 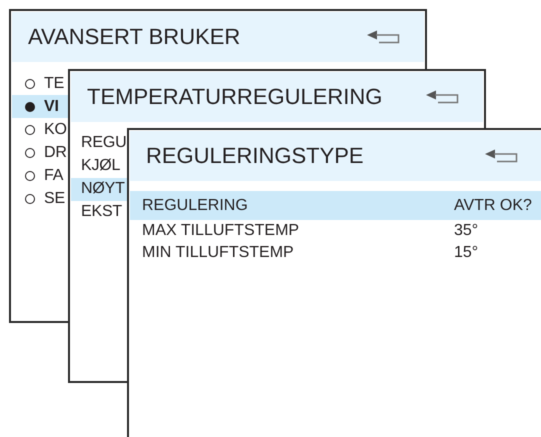 I want to click on window-title: REGULERINGSTYPE, so click(x=255, y=156).